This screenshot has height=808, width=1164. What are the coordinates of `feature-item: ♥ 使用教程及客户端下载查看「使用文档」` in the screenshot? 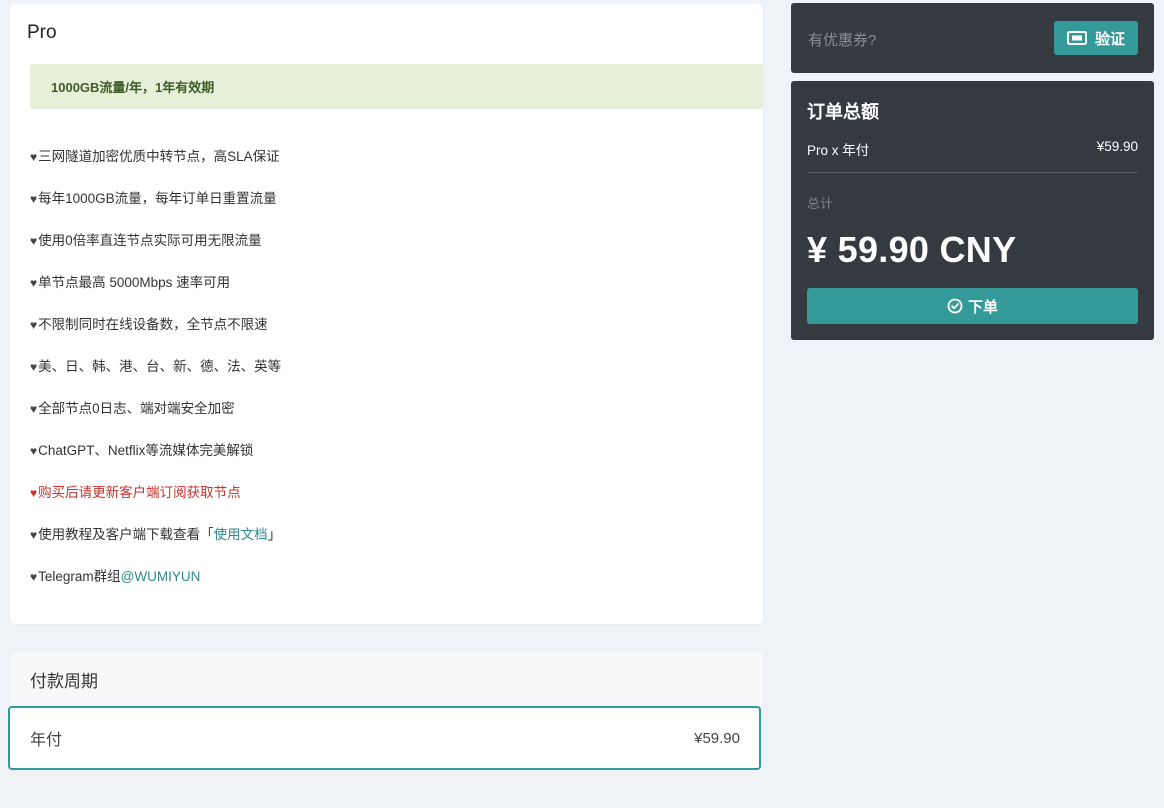 It's located at (155, 546).